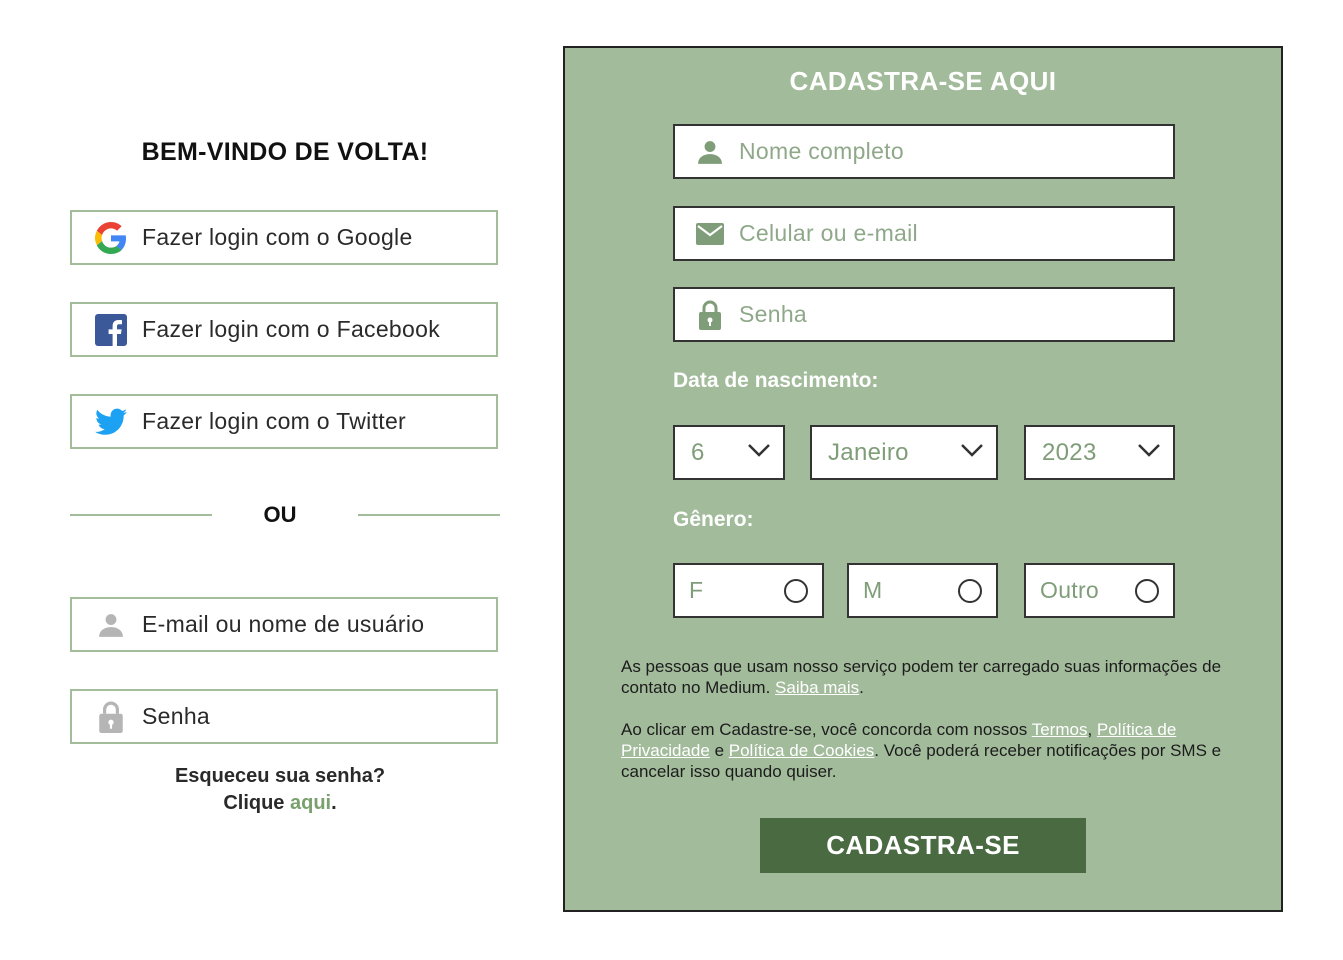 The height and width of the screenshot is (960, 1343). I want to click on signup-title: CADASTRA-SE AQUI, so click(923, 81).